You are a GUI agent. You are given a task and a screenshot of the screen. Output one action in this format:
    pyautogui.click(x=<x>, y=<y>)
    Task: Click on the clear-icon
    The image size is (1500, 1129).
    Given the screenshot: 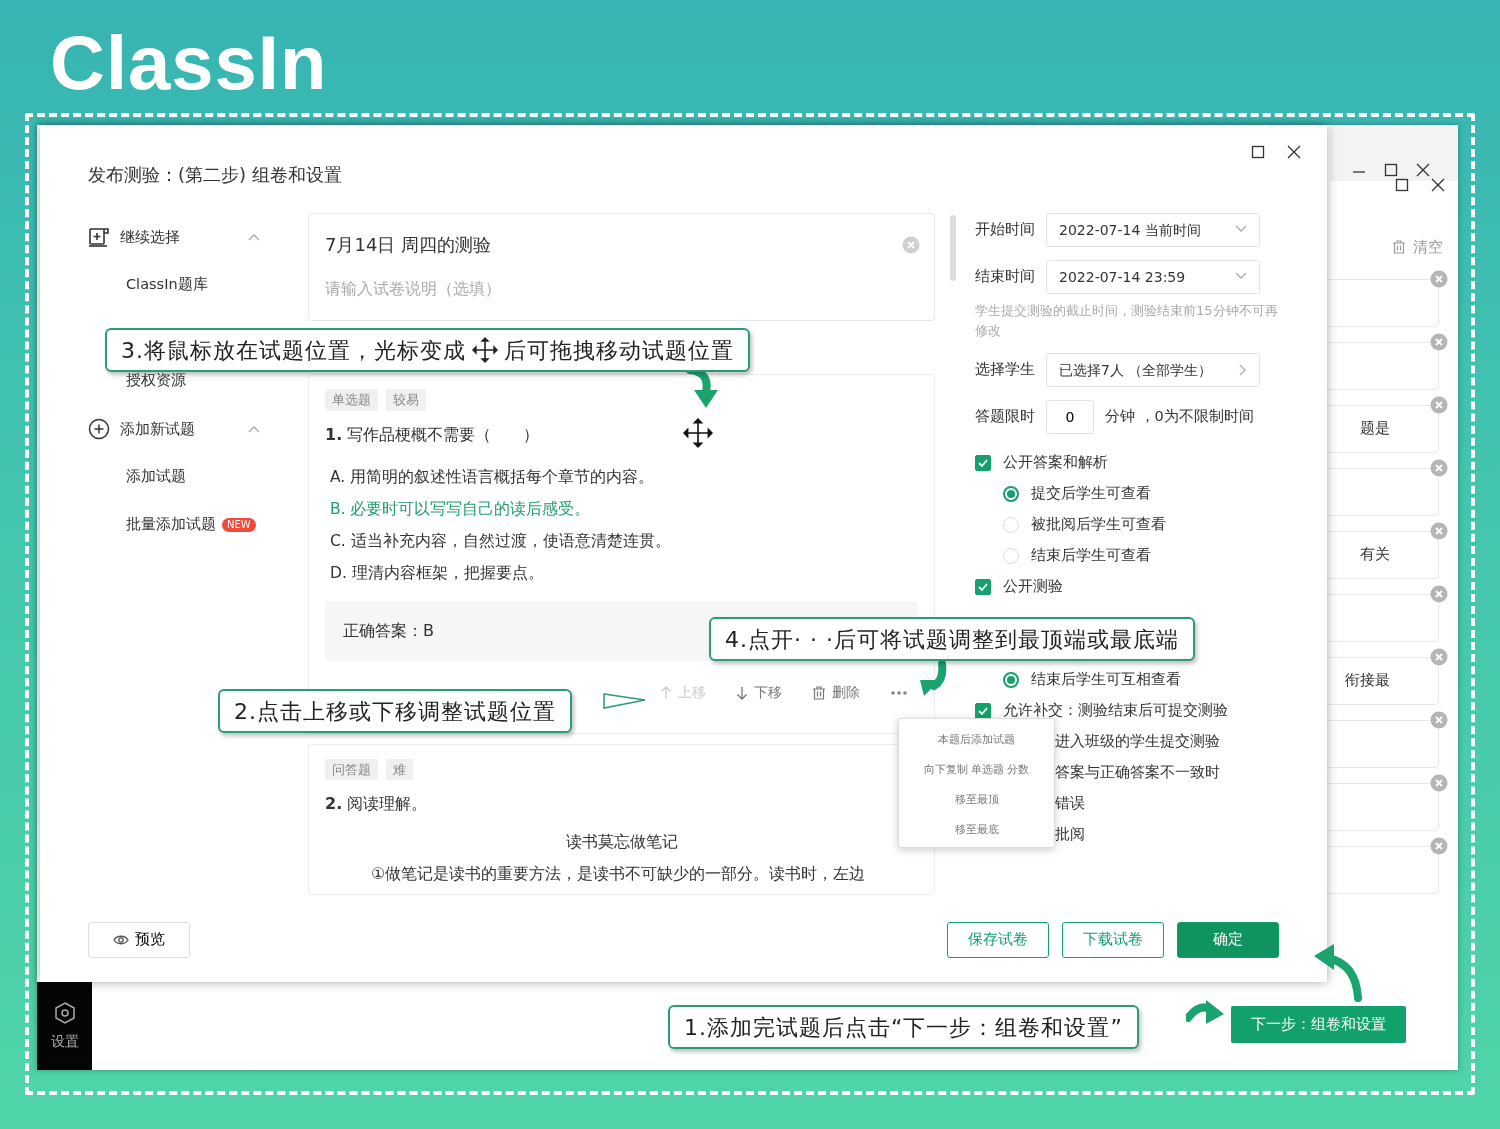 What is the action you would take?
    pyautogui.click(x=911, y=245)
    